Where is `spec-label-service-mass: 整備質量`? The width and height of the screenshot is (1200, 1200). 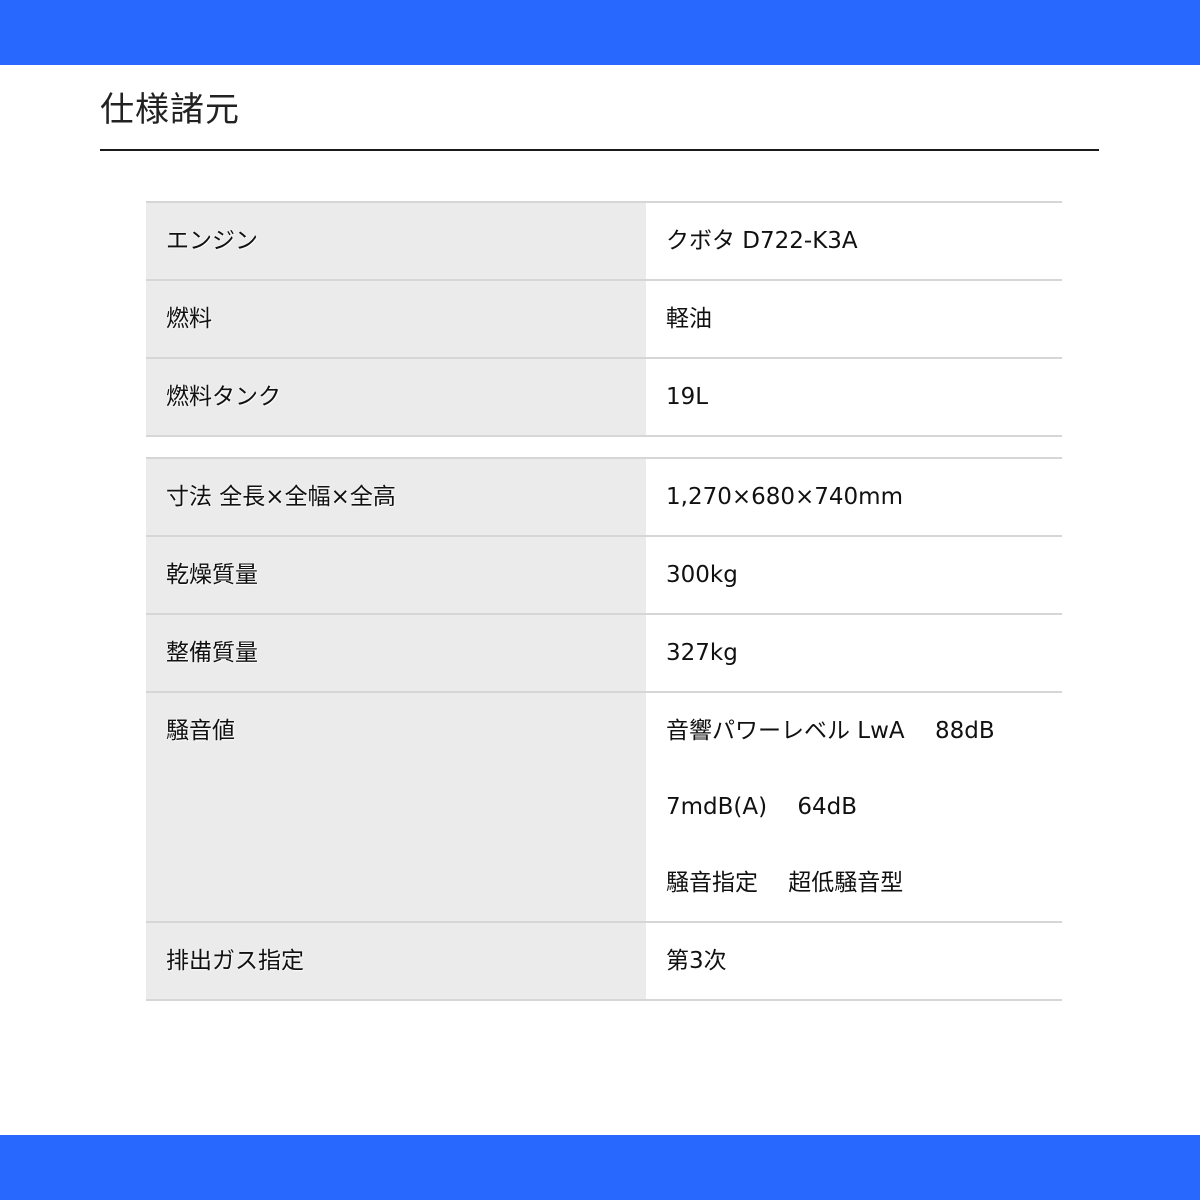
spec-label-service-mass: 整備質量 is located at coordinates (396, 653).